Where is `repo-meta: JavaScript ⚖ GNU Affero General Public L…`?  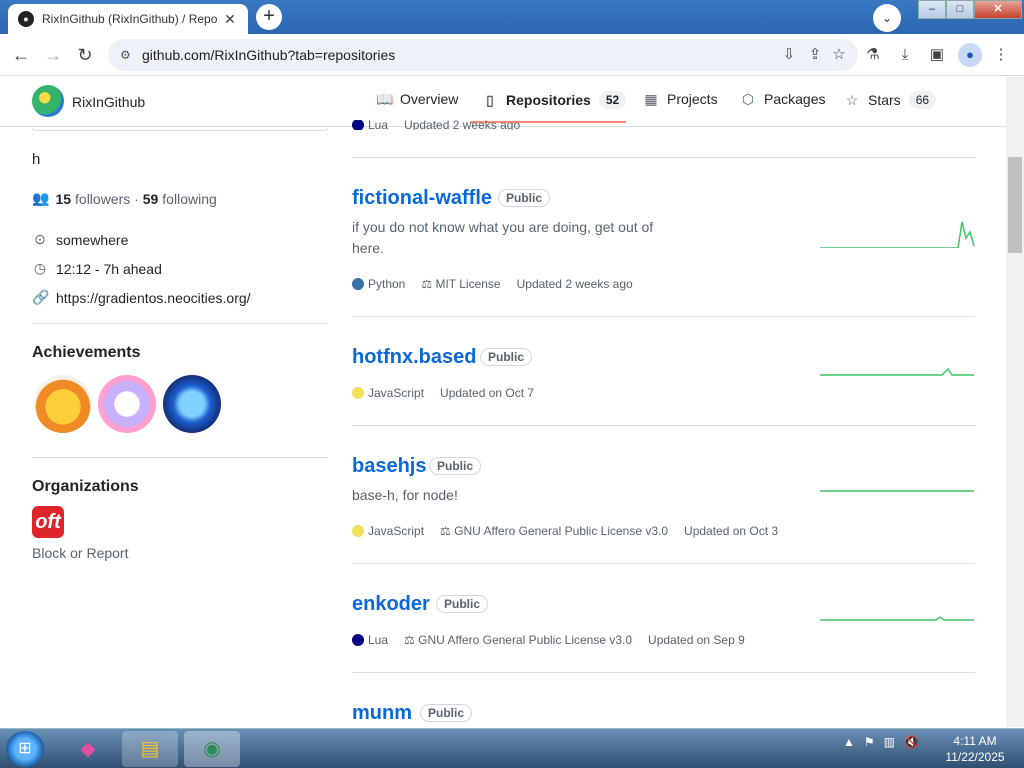
repo-meta: JavaScript ⚖ GNU Affero General Public L… is located at coordinates (565, 531).